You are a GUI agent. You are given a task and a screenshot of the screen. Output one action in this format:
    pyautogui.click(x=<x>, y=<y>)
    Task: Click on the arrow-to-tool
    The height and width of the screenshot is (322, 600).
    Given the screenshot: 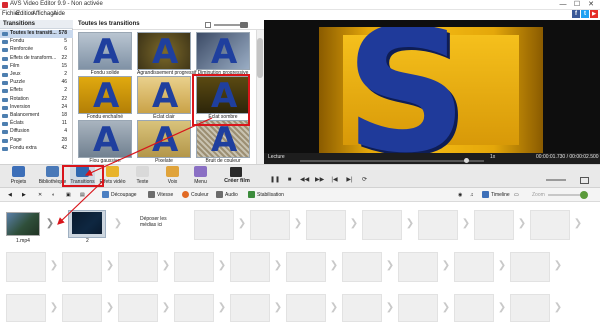 What is the action you would take?
    pyautogui.click(x=148, y=146)
    